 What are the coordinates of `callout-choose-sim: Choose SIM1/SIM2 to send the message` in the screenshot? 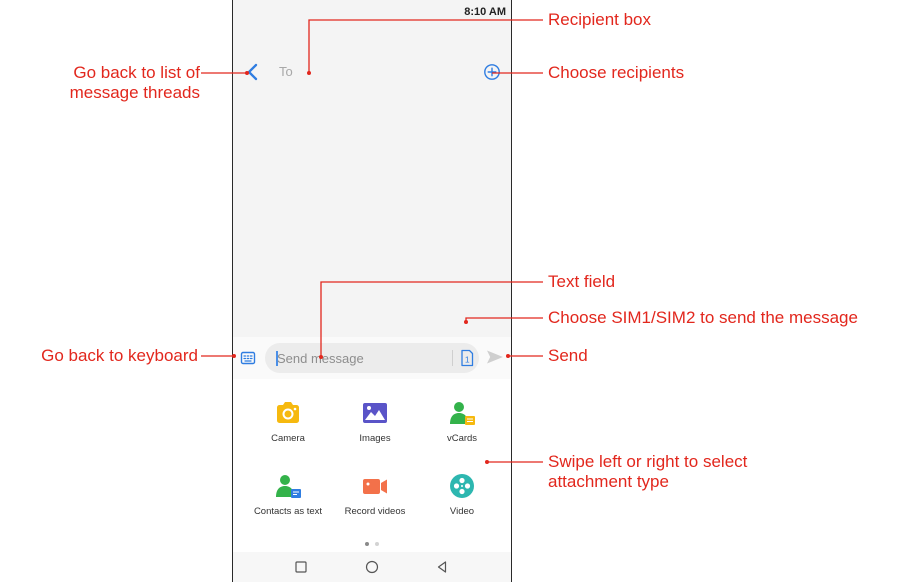 It's located at (703, 317).